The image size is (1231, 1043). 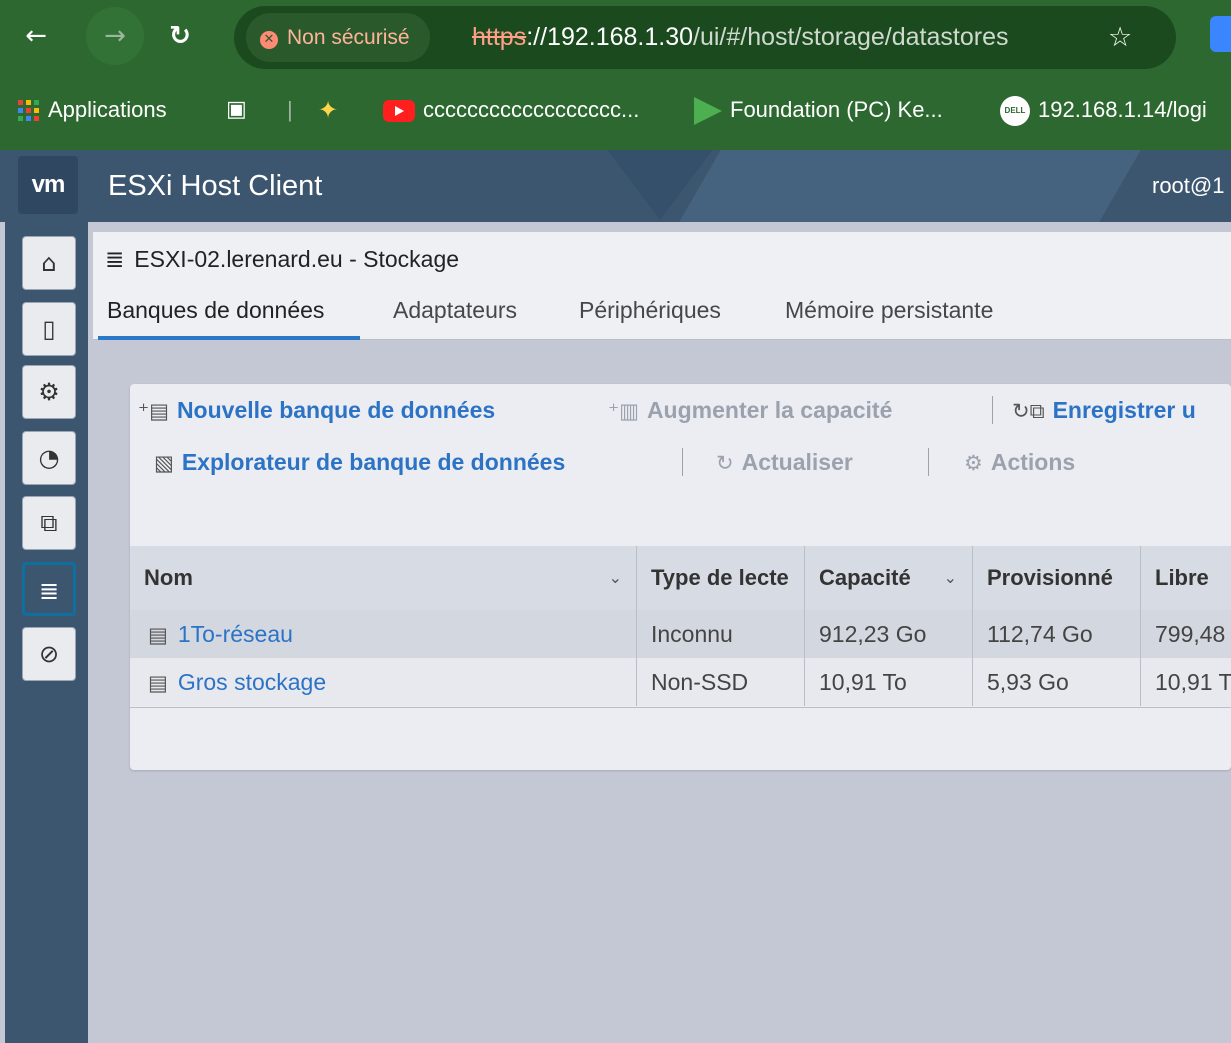 I want to click on column-type: Type de lecte, so click(x=717, y=578).